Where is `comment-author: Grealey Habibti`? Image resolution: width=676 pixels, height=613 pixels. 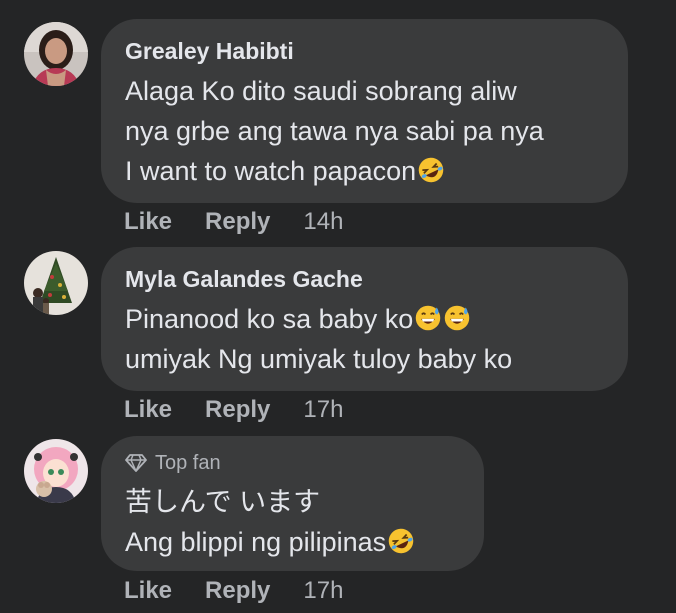 comment-author: Grealey Habibti is located at coordinates (364, 51).